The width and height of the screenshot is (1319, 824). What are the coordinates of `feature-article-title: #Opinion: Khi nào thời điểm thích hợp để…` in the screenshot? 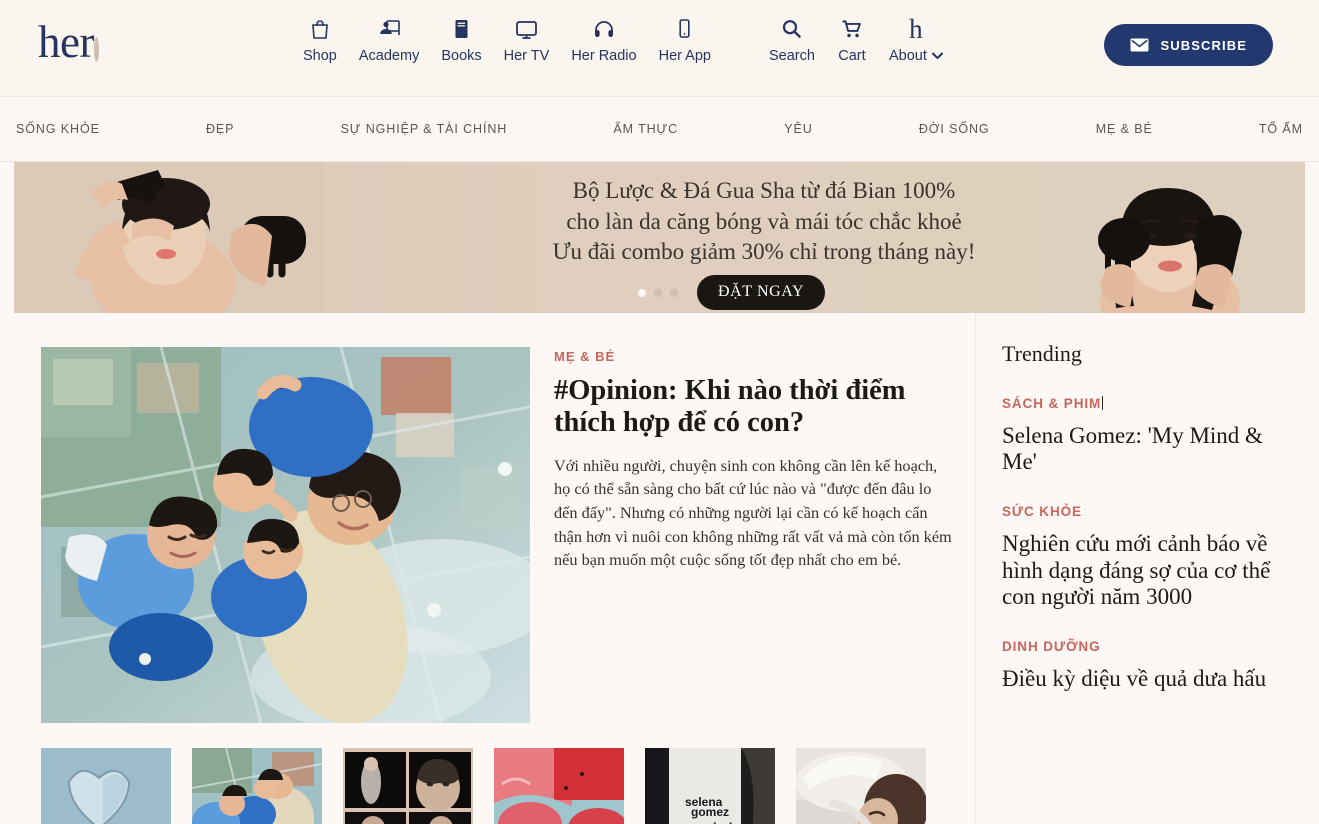 It's located at (755, 407).